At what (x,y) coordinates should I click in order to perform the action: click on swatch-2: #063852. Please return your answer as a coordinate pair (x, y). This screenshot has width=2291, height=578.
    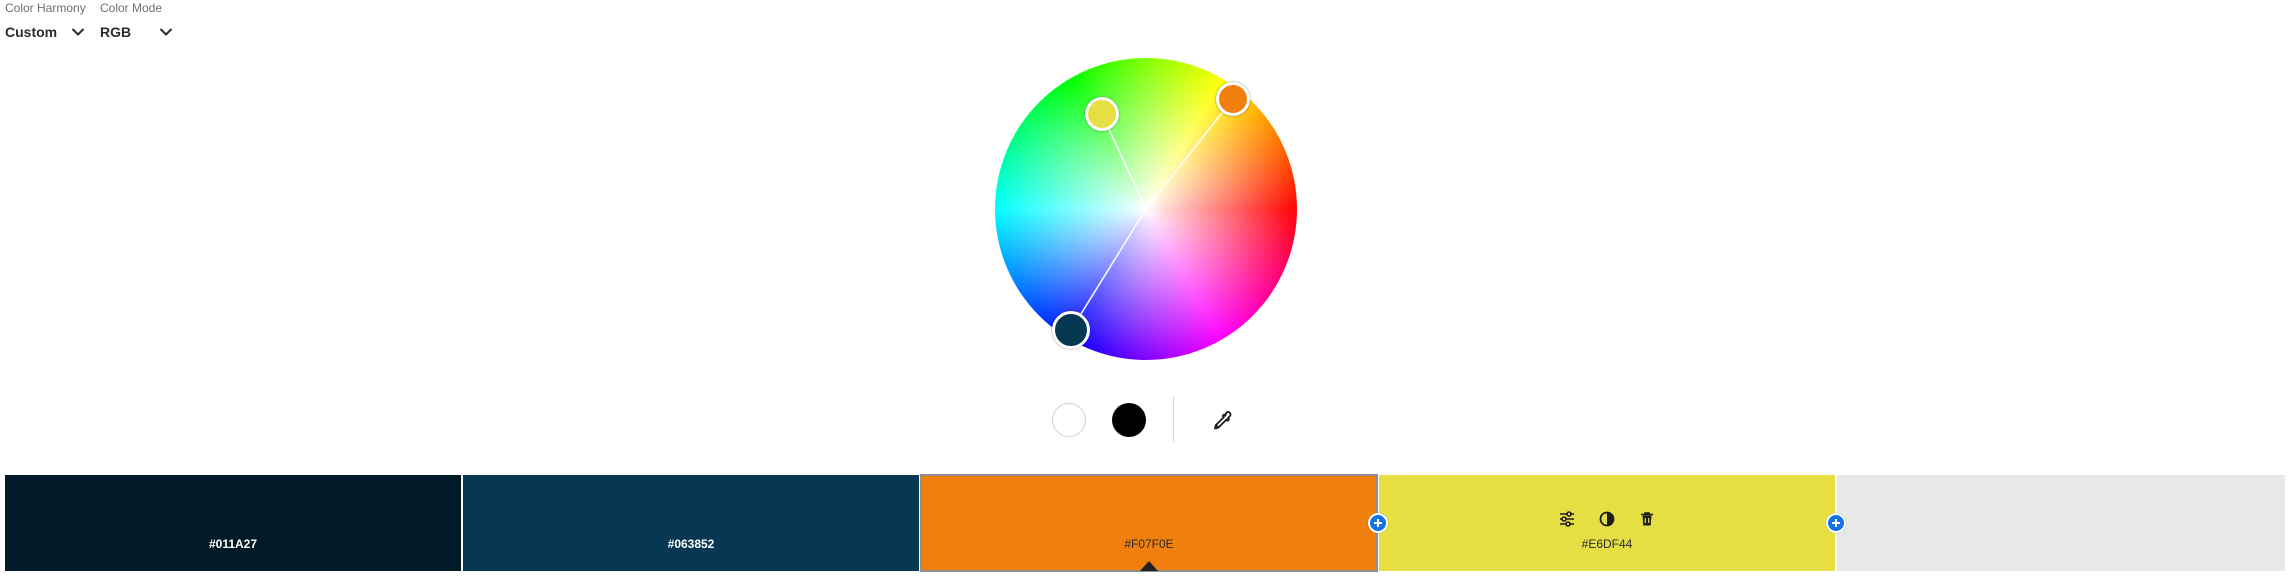
    Looking at the image, I should click on (691, 523).